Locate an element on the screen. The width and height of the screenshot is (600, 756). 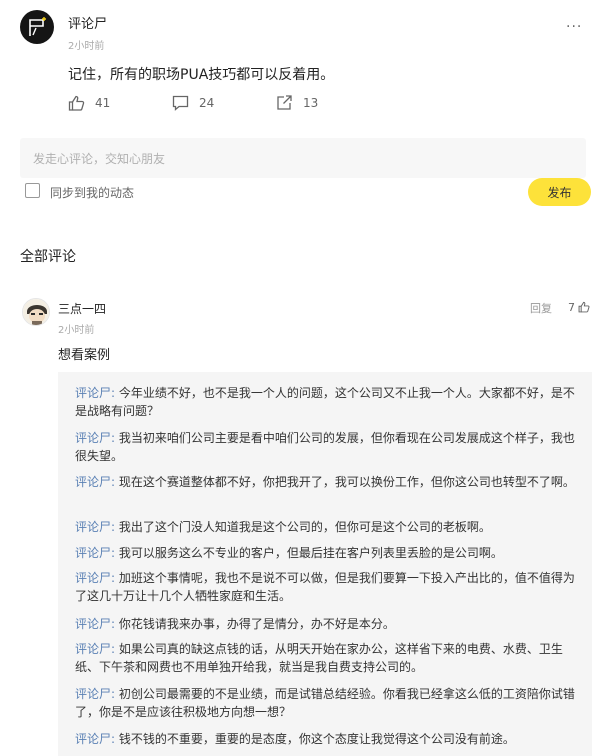
like-button: 41 is located at coordinates (89, 103).